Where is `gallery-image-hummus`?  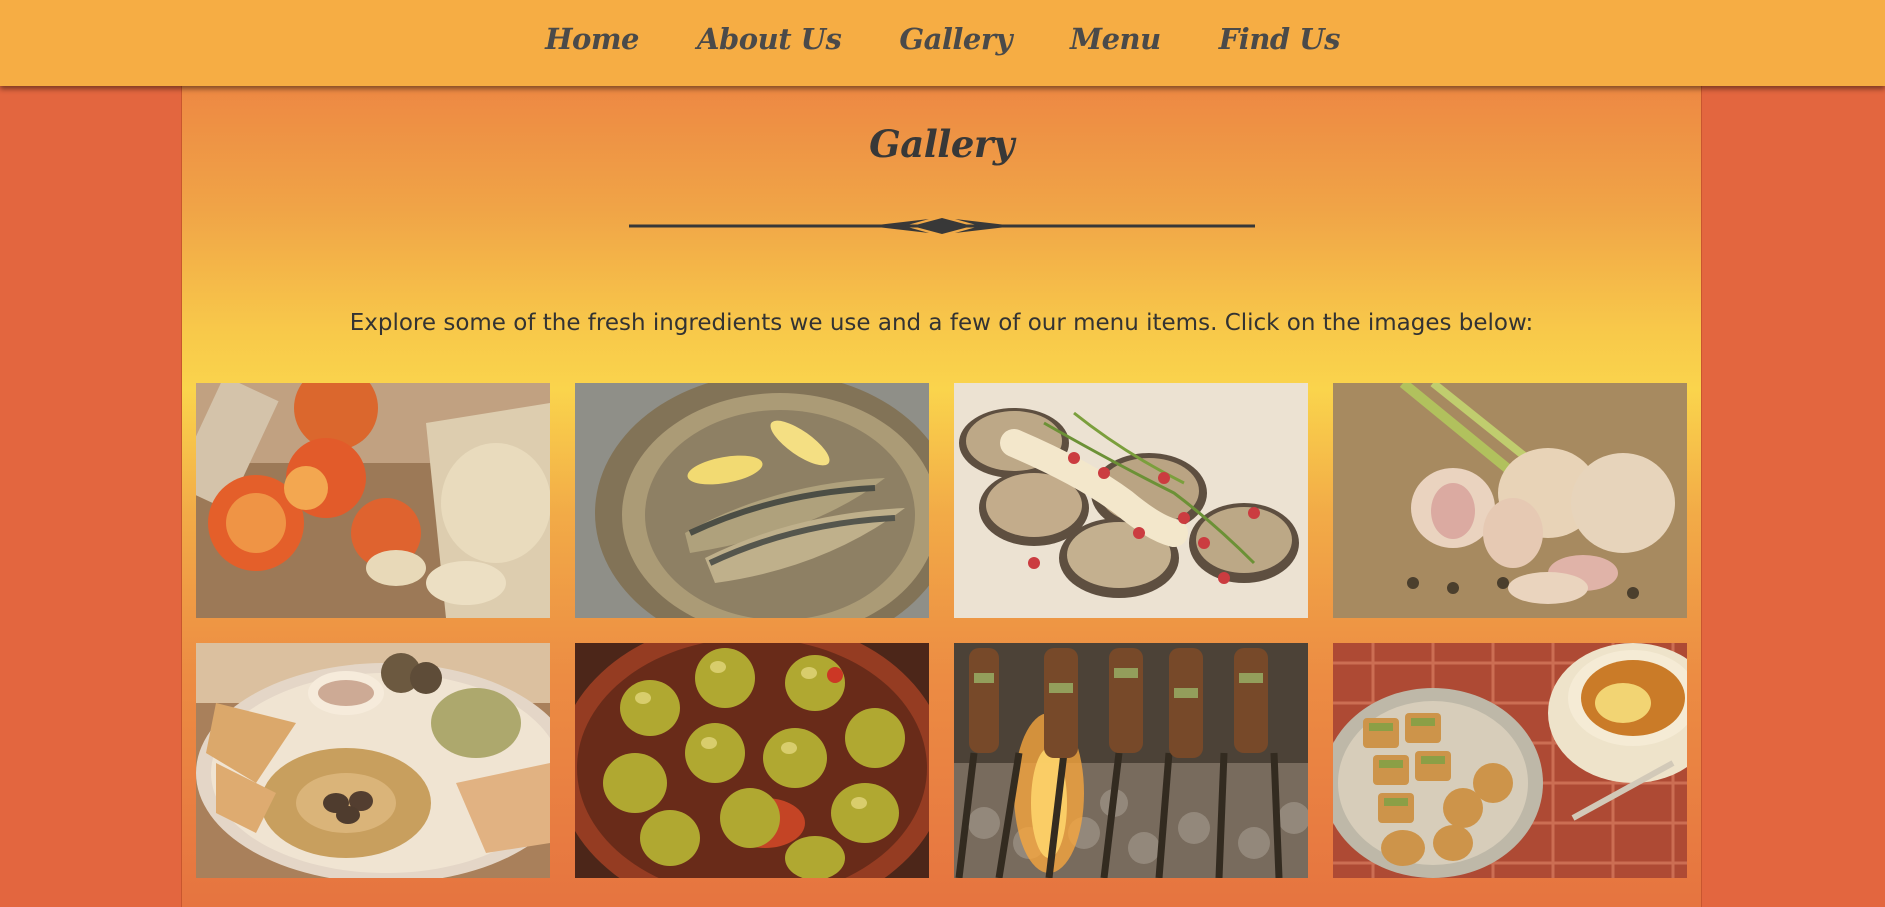
gallery-image-hummus is located at coordinates (373, 760).